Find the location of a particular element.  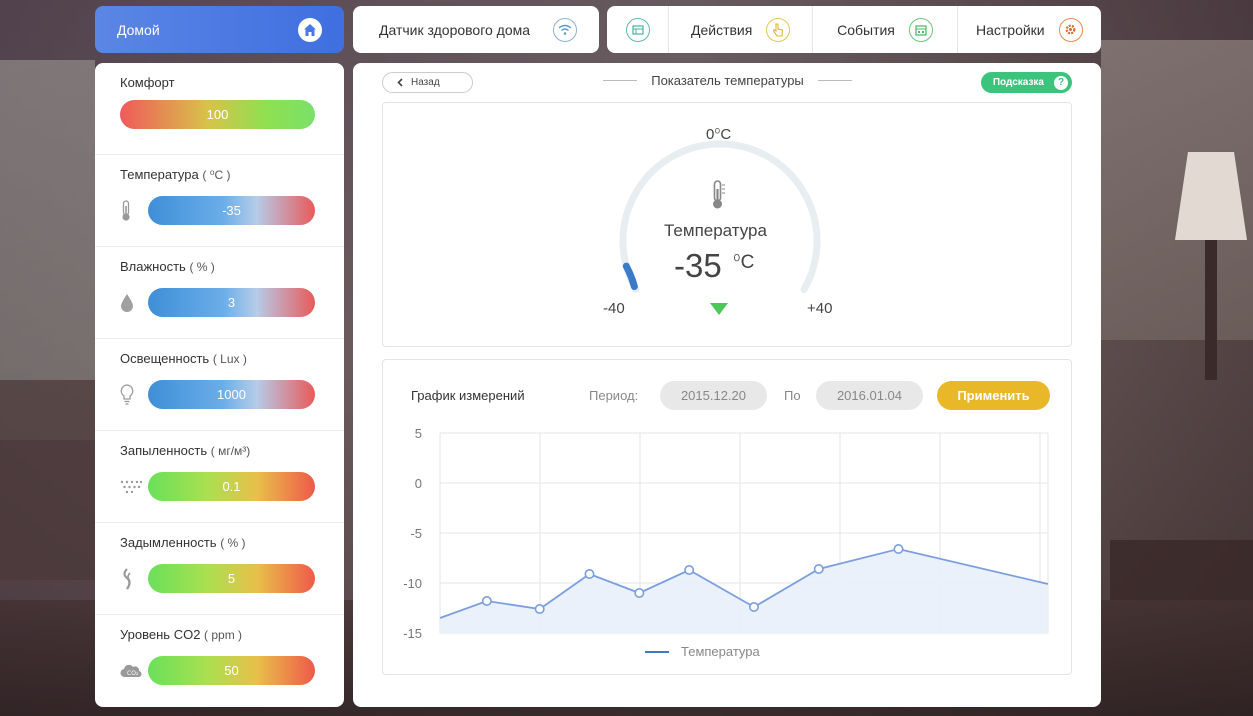

comfort-value-bar: 100 is located at coordinates (217, 114).